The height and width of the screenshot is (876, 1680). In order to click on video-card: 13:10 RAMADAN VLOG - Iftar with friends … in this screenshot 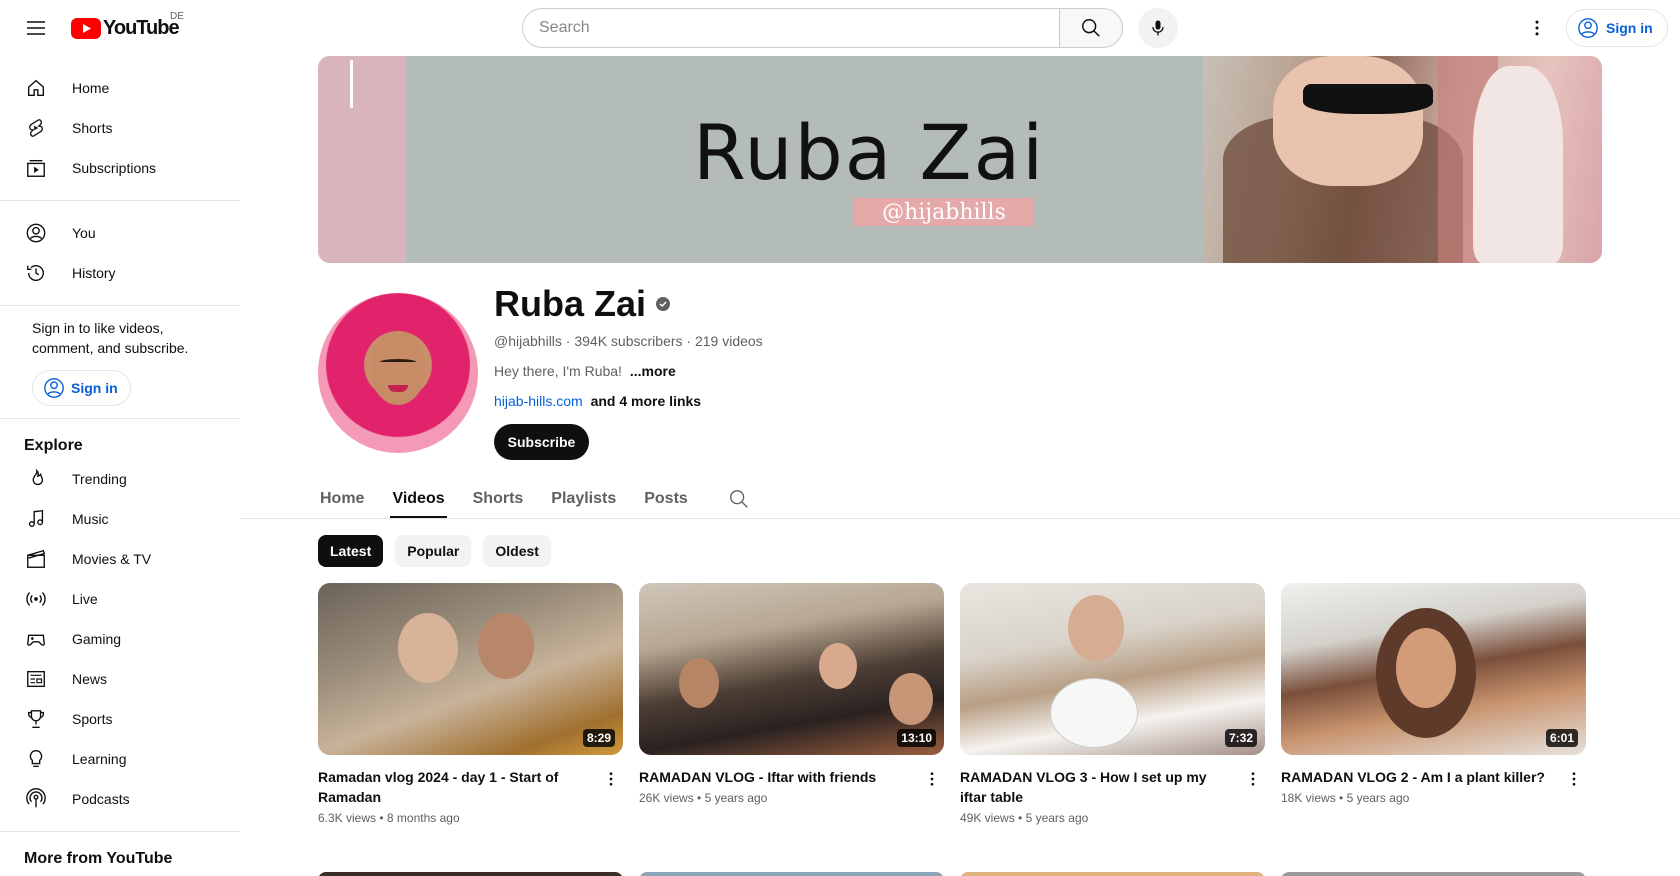, I will do `click(791, 704)`.